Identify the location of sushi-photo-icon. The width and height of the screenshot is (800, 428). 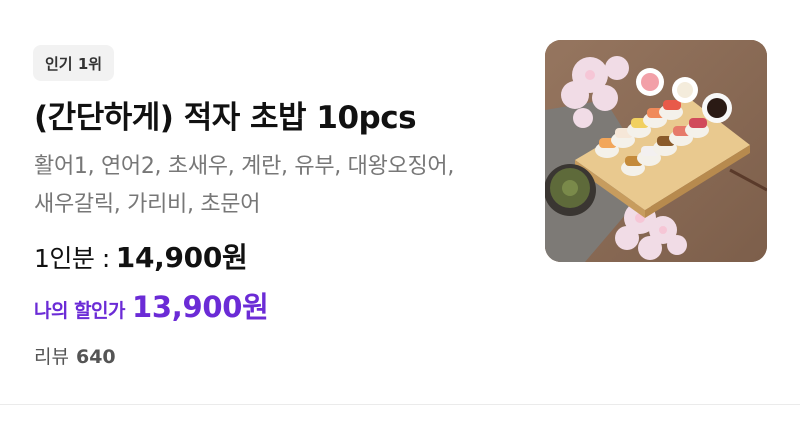
(656, 151).